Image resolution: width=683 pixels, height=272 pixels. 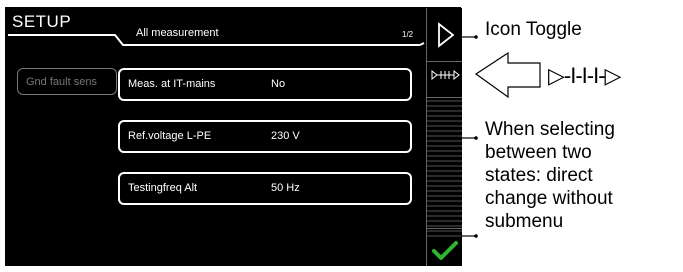 What do you see at coordinates (538, 152) in the screenshot?
I see `annotation-line: between two` at bounding box center [538, 152].